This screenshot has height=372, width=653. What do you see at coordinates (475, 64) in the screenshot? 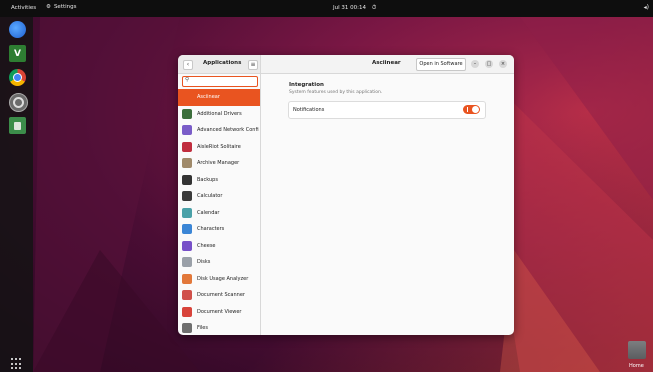
I see `minimize-button: –` at bounding box center [475, 64].